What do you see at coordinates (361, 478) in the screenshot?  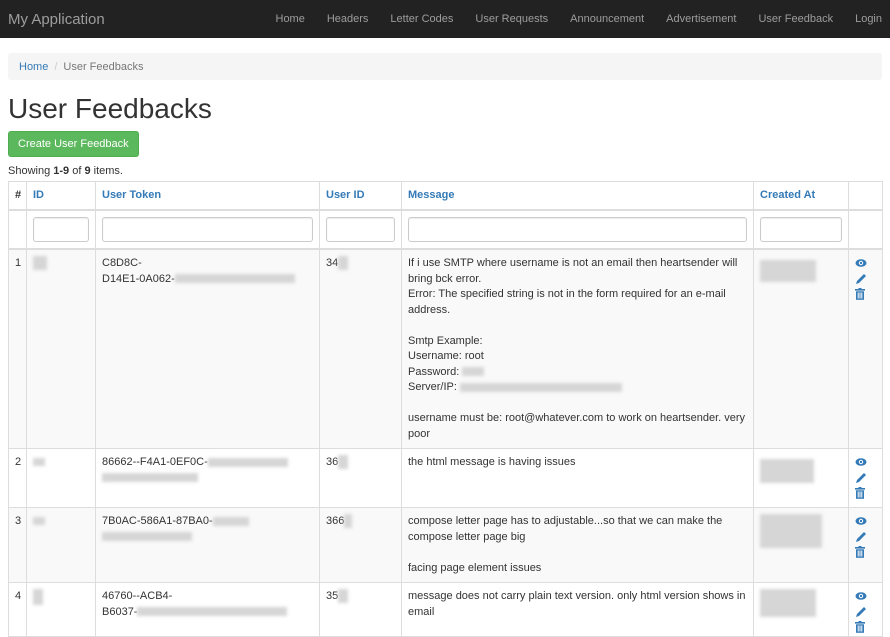 I see `row-user-id: 36` at bounding box center [361, 478].